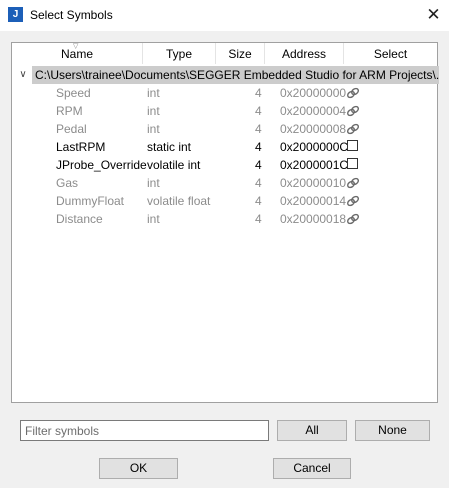 This screenshot has height=488, width=449. I want to click on ok-button: OK, so click(138, 468).